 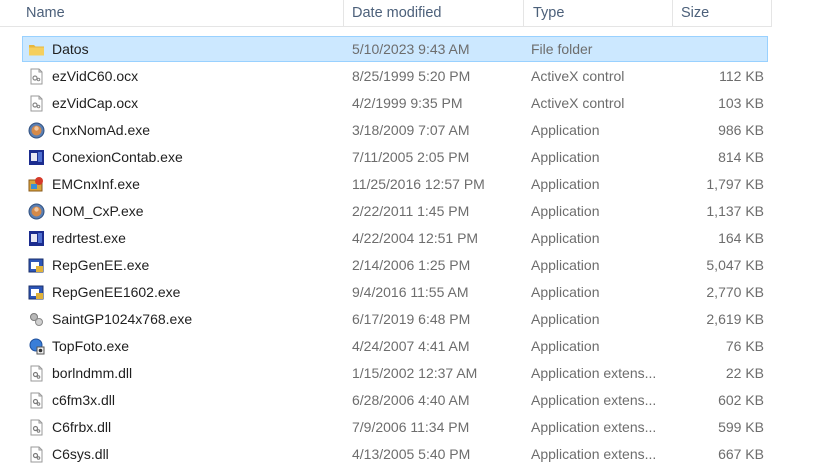 I want to click on file-name: Datos, so click(x=70, y=49).